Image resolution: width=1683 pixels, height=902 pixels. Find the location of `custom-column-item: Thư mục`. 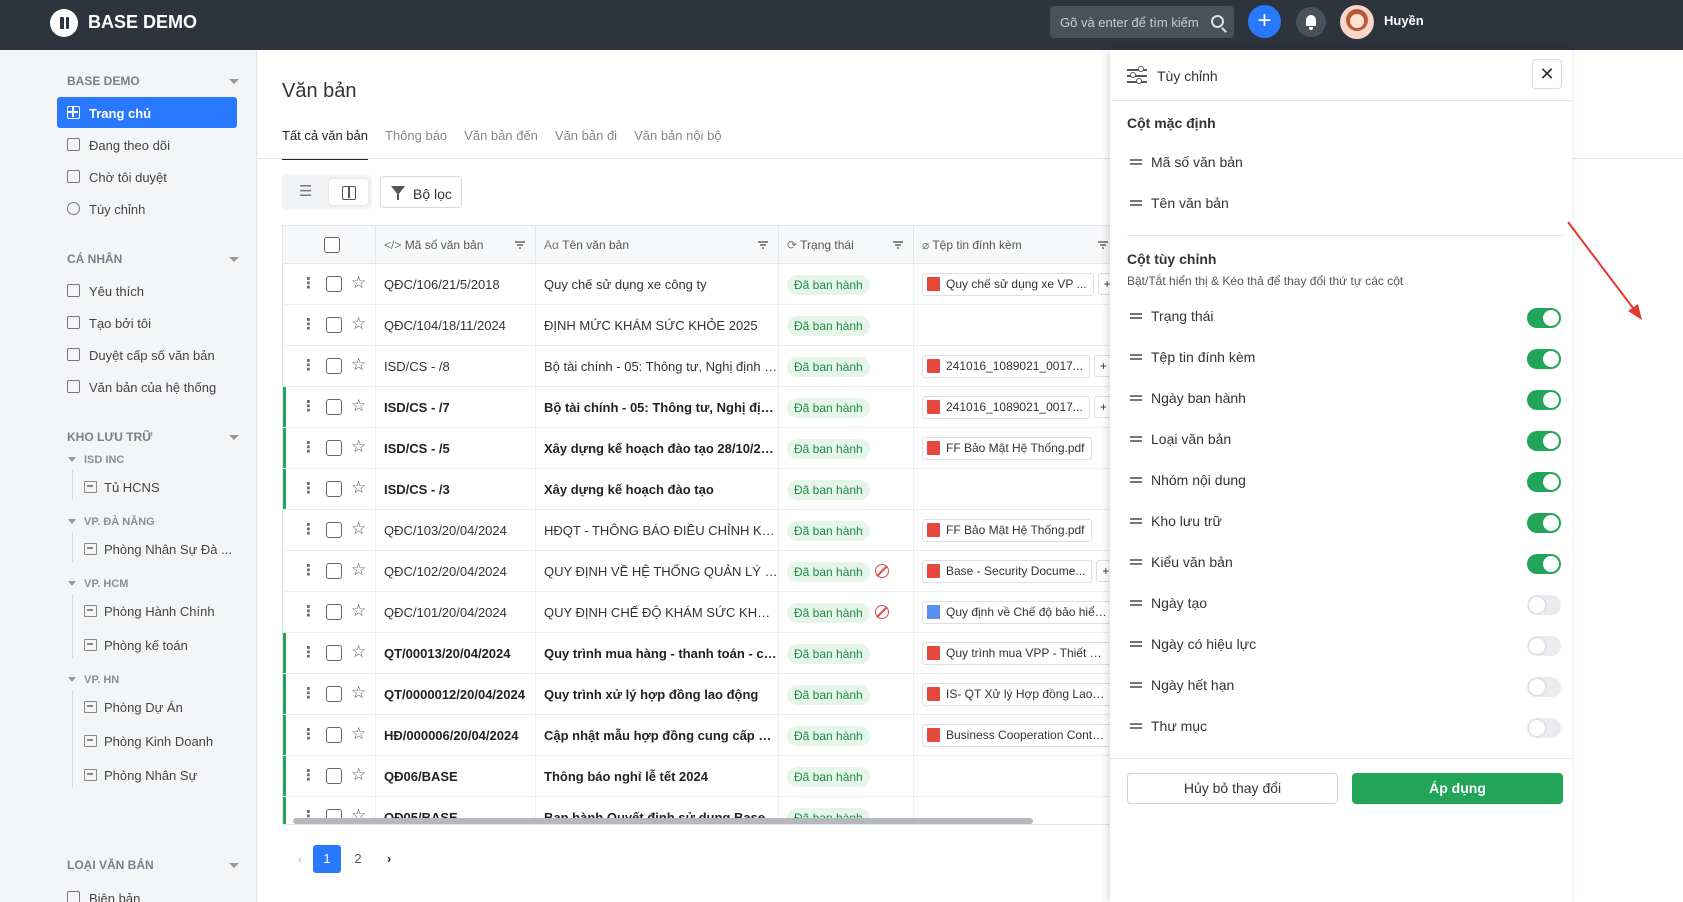

custom-column-item: Thư mục is located at coordinates (1344, 729).